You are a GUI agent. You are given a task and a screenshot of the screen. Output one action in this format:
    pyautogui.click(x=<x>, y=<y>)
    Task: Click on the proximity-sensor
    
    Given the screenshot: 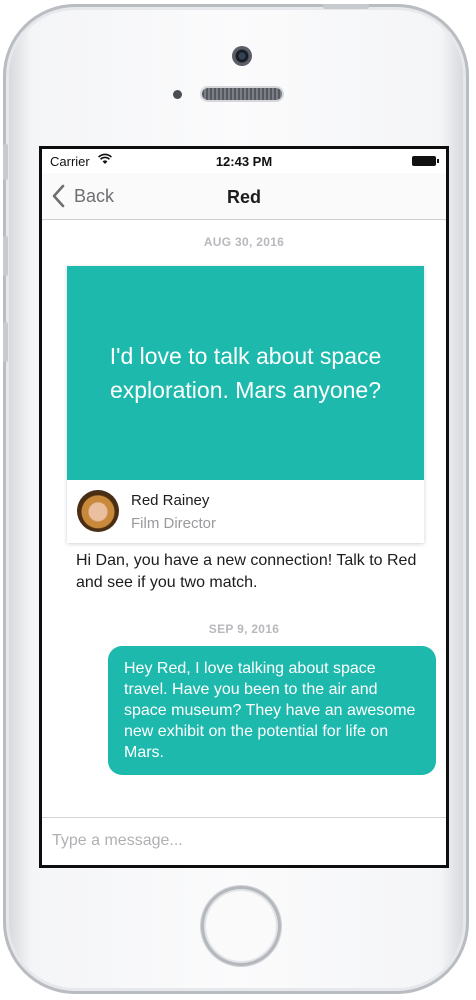 What is the action you would take?
    pyautogui.click(x=177, y=94)
    